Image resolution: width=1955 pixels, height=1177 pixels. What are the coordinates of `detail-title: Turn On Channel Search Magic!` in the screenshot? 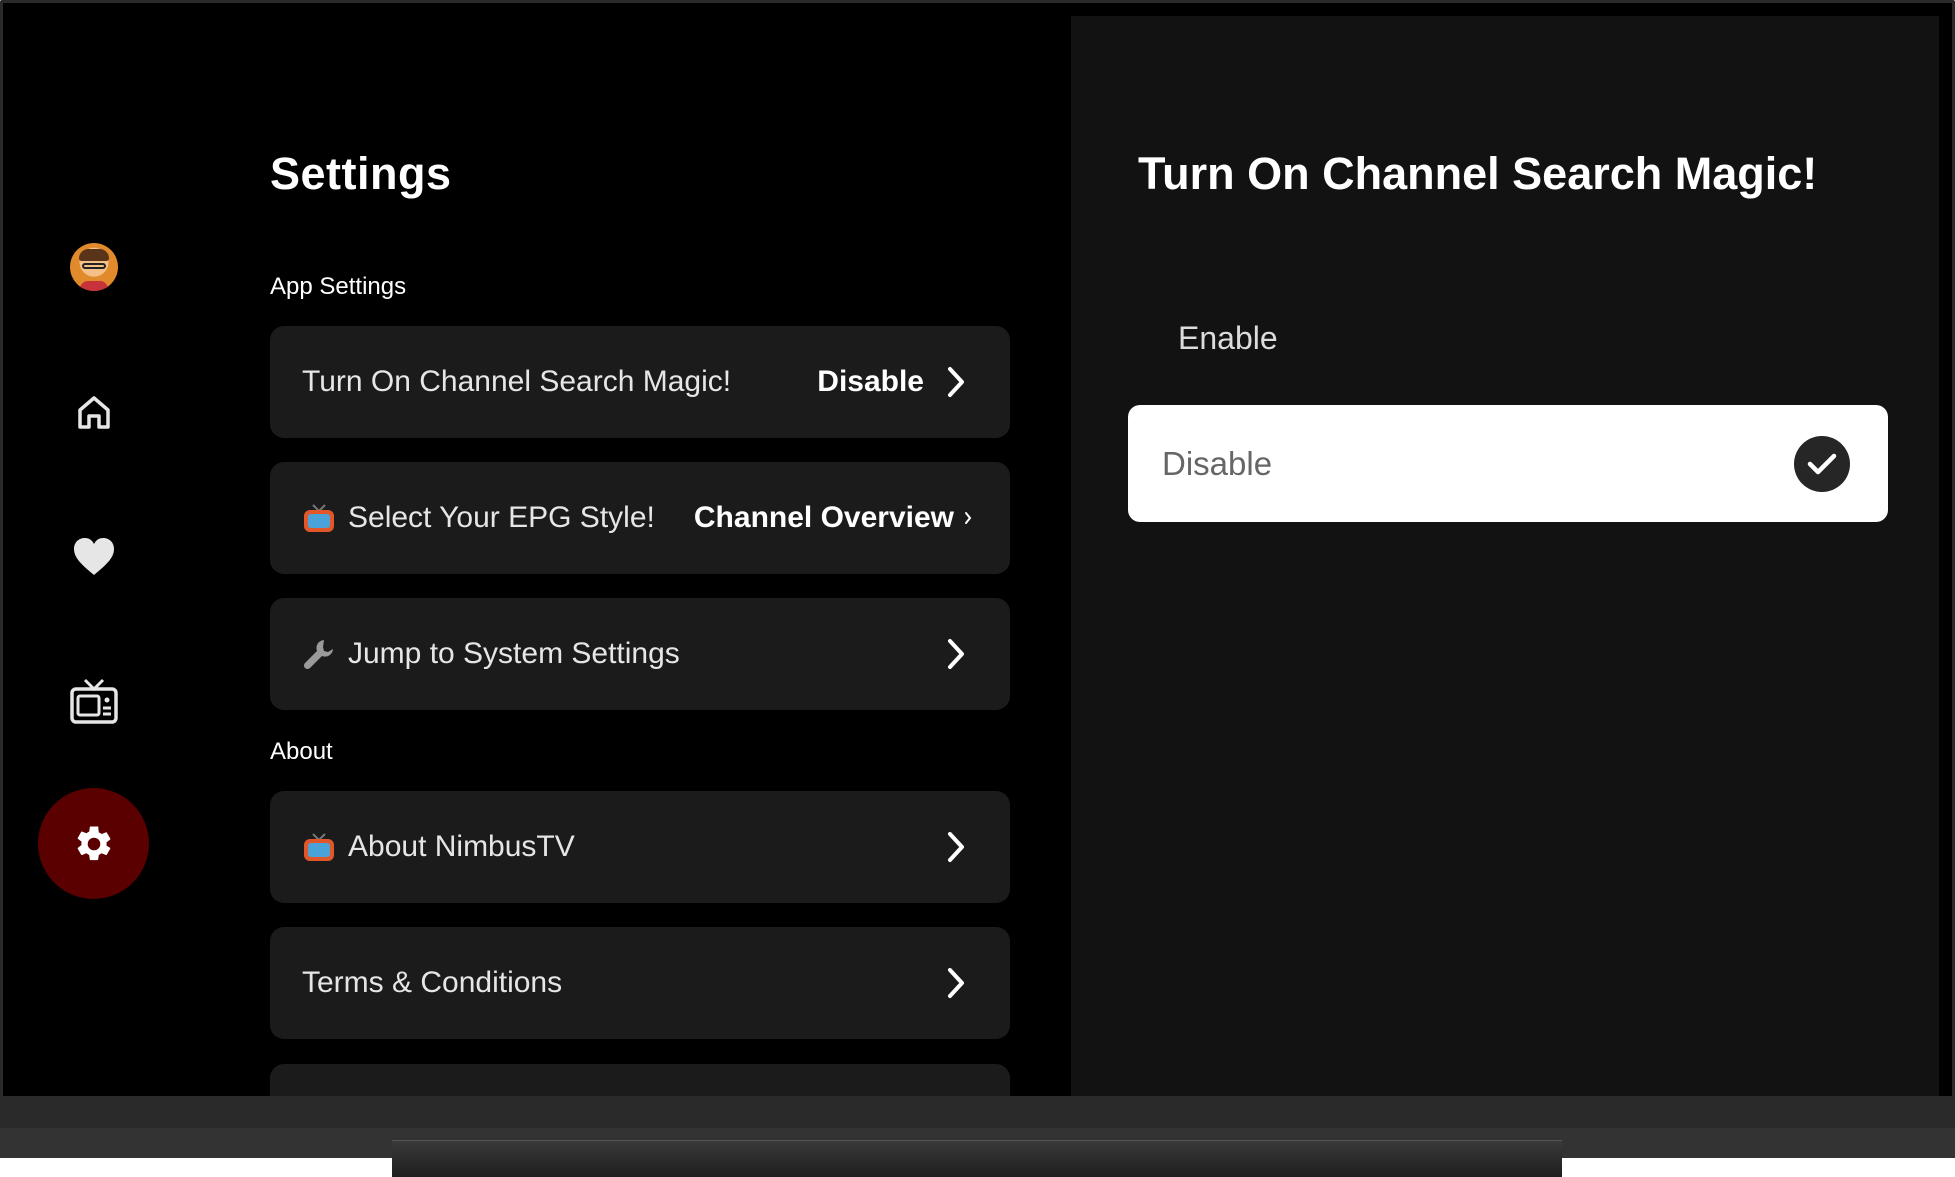 It's located at (1478, 173).